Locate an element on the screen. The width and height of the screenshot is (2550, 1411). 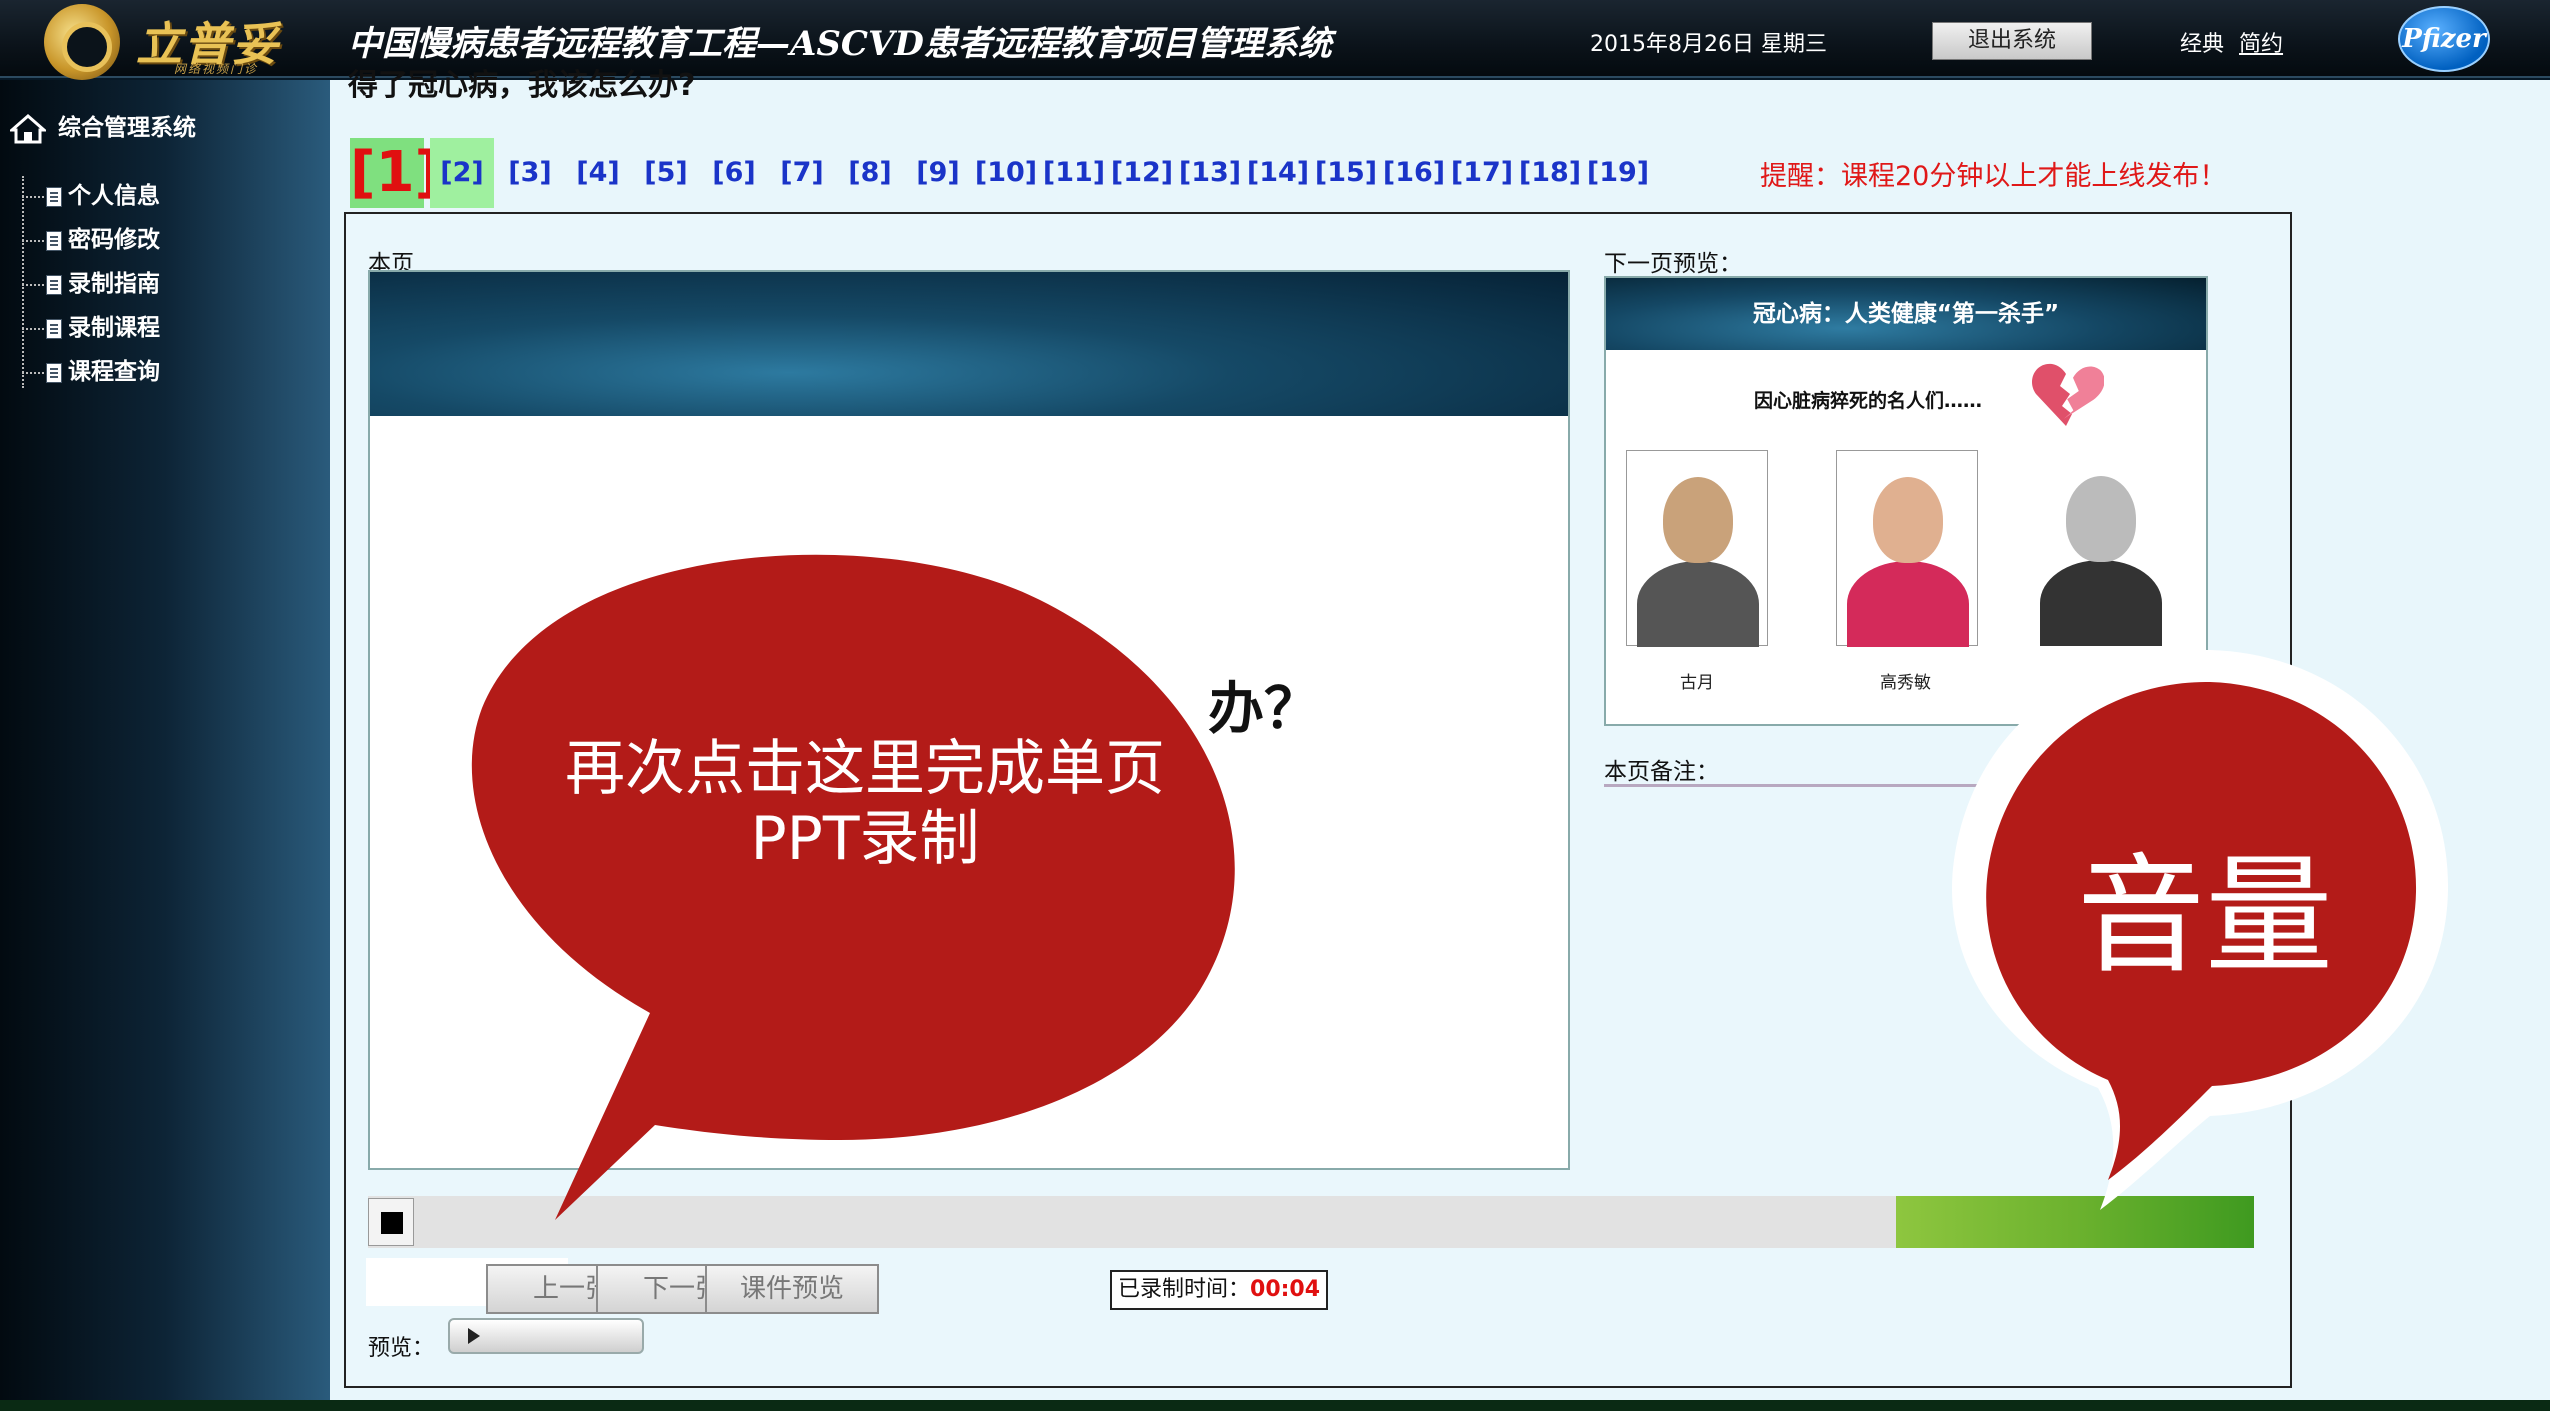
page-link-15: [15] is located at coordinates (1346, 173).